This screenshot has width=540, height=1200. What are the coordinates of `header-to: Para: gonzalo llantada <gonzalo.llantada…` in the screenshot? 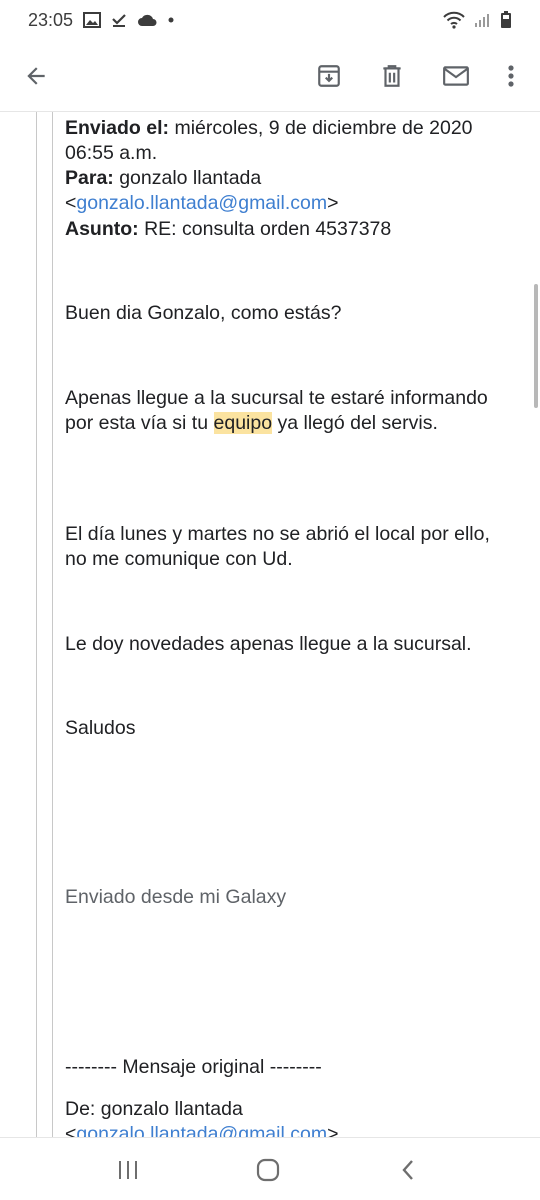 It's located at (290, 191).